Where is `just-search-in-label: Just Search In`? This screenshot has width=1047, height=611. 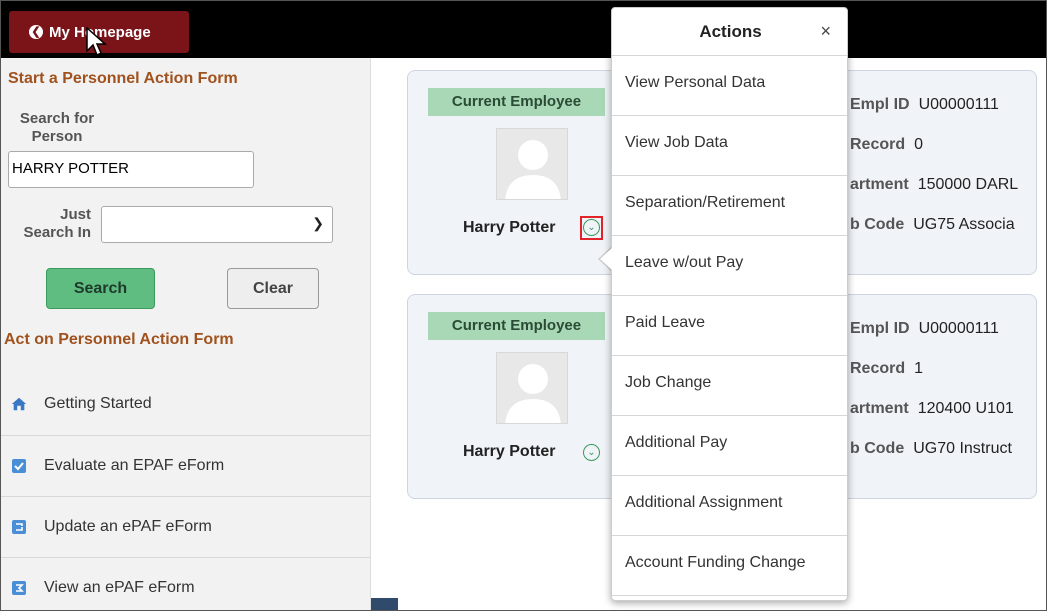
just-search-in-label: Just Search In is located at coordinates (46, 224).